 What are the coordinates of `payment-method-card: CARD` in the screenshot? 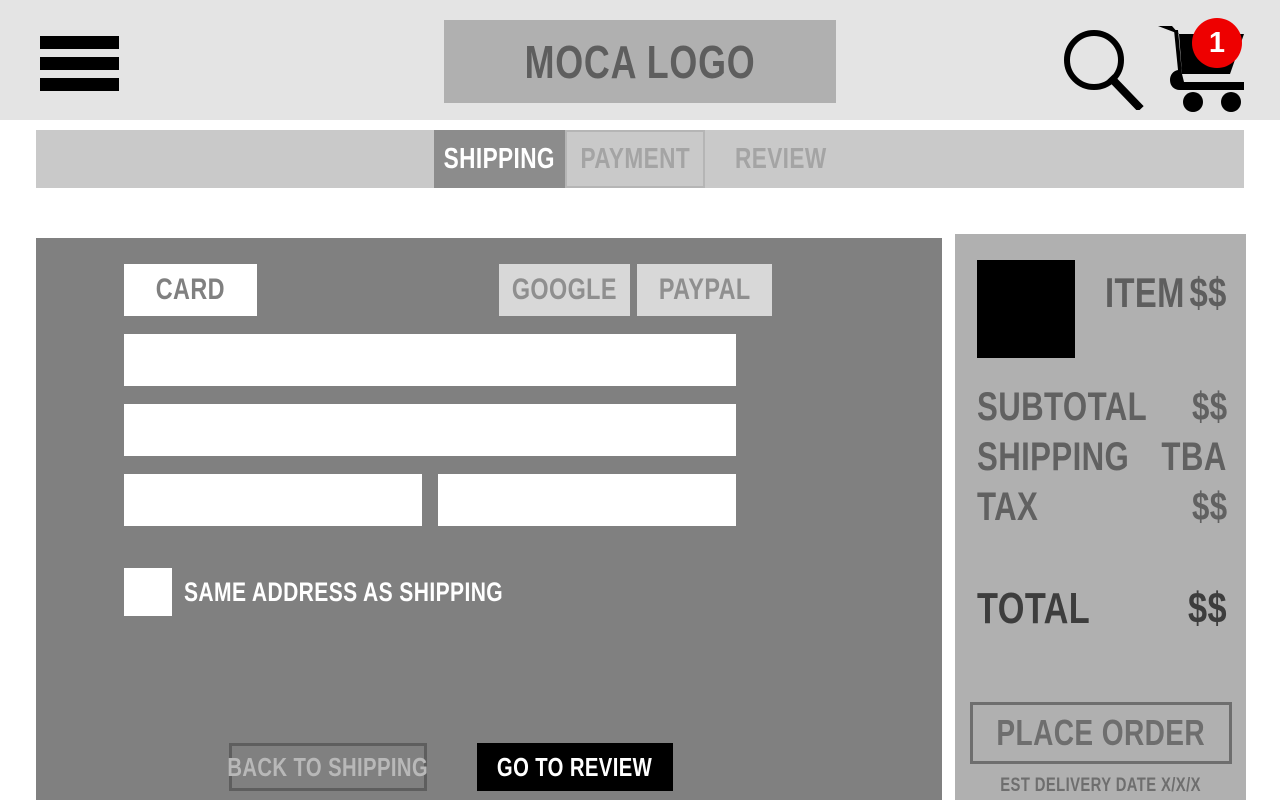 It's located at (190, 290).